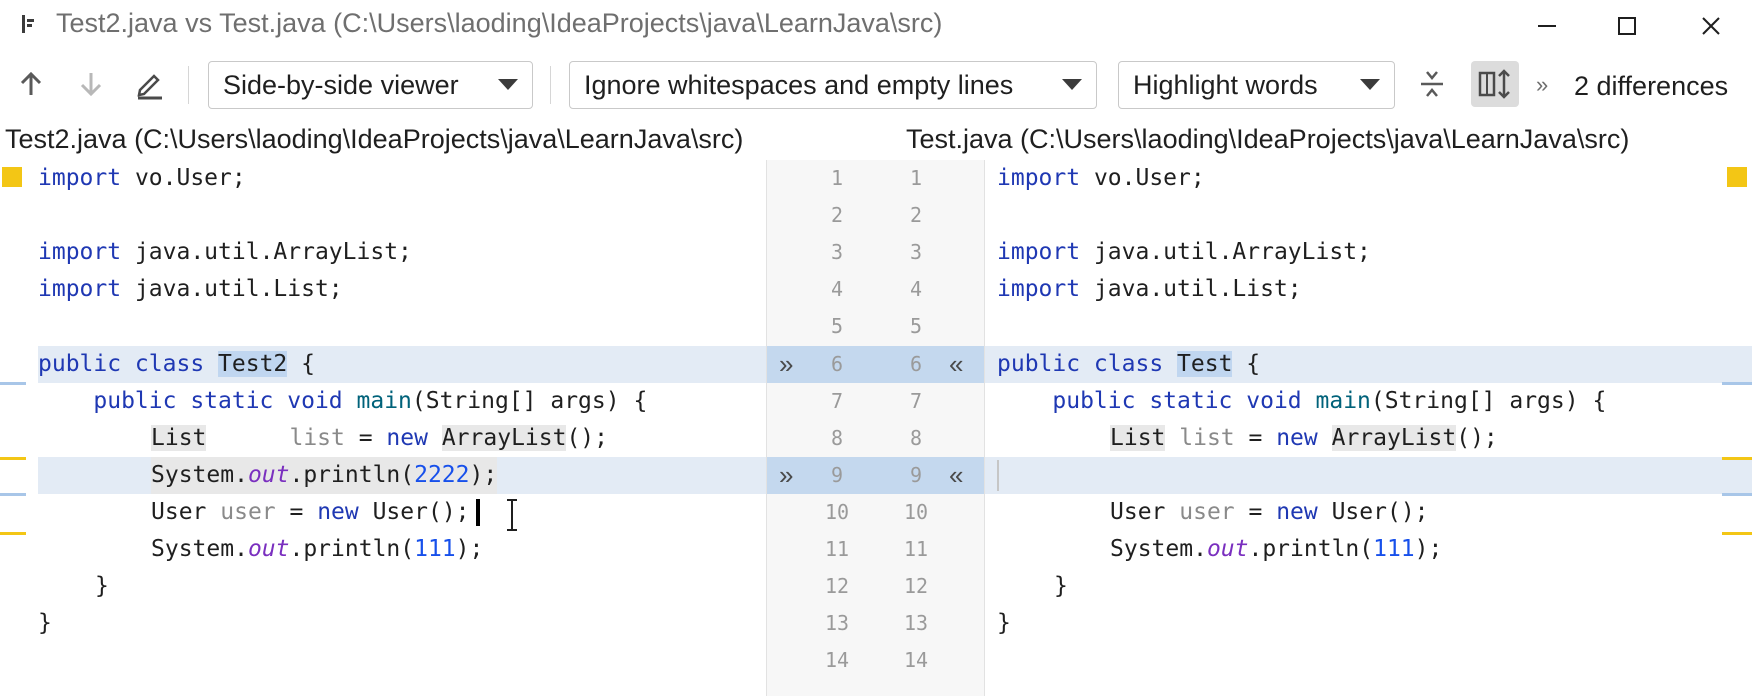  I want to click on right-line-number: 3, so click(916, 252).